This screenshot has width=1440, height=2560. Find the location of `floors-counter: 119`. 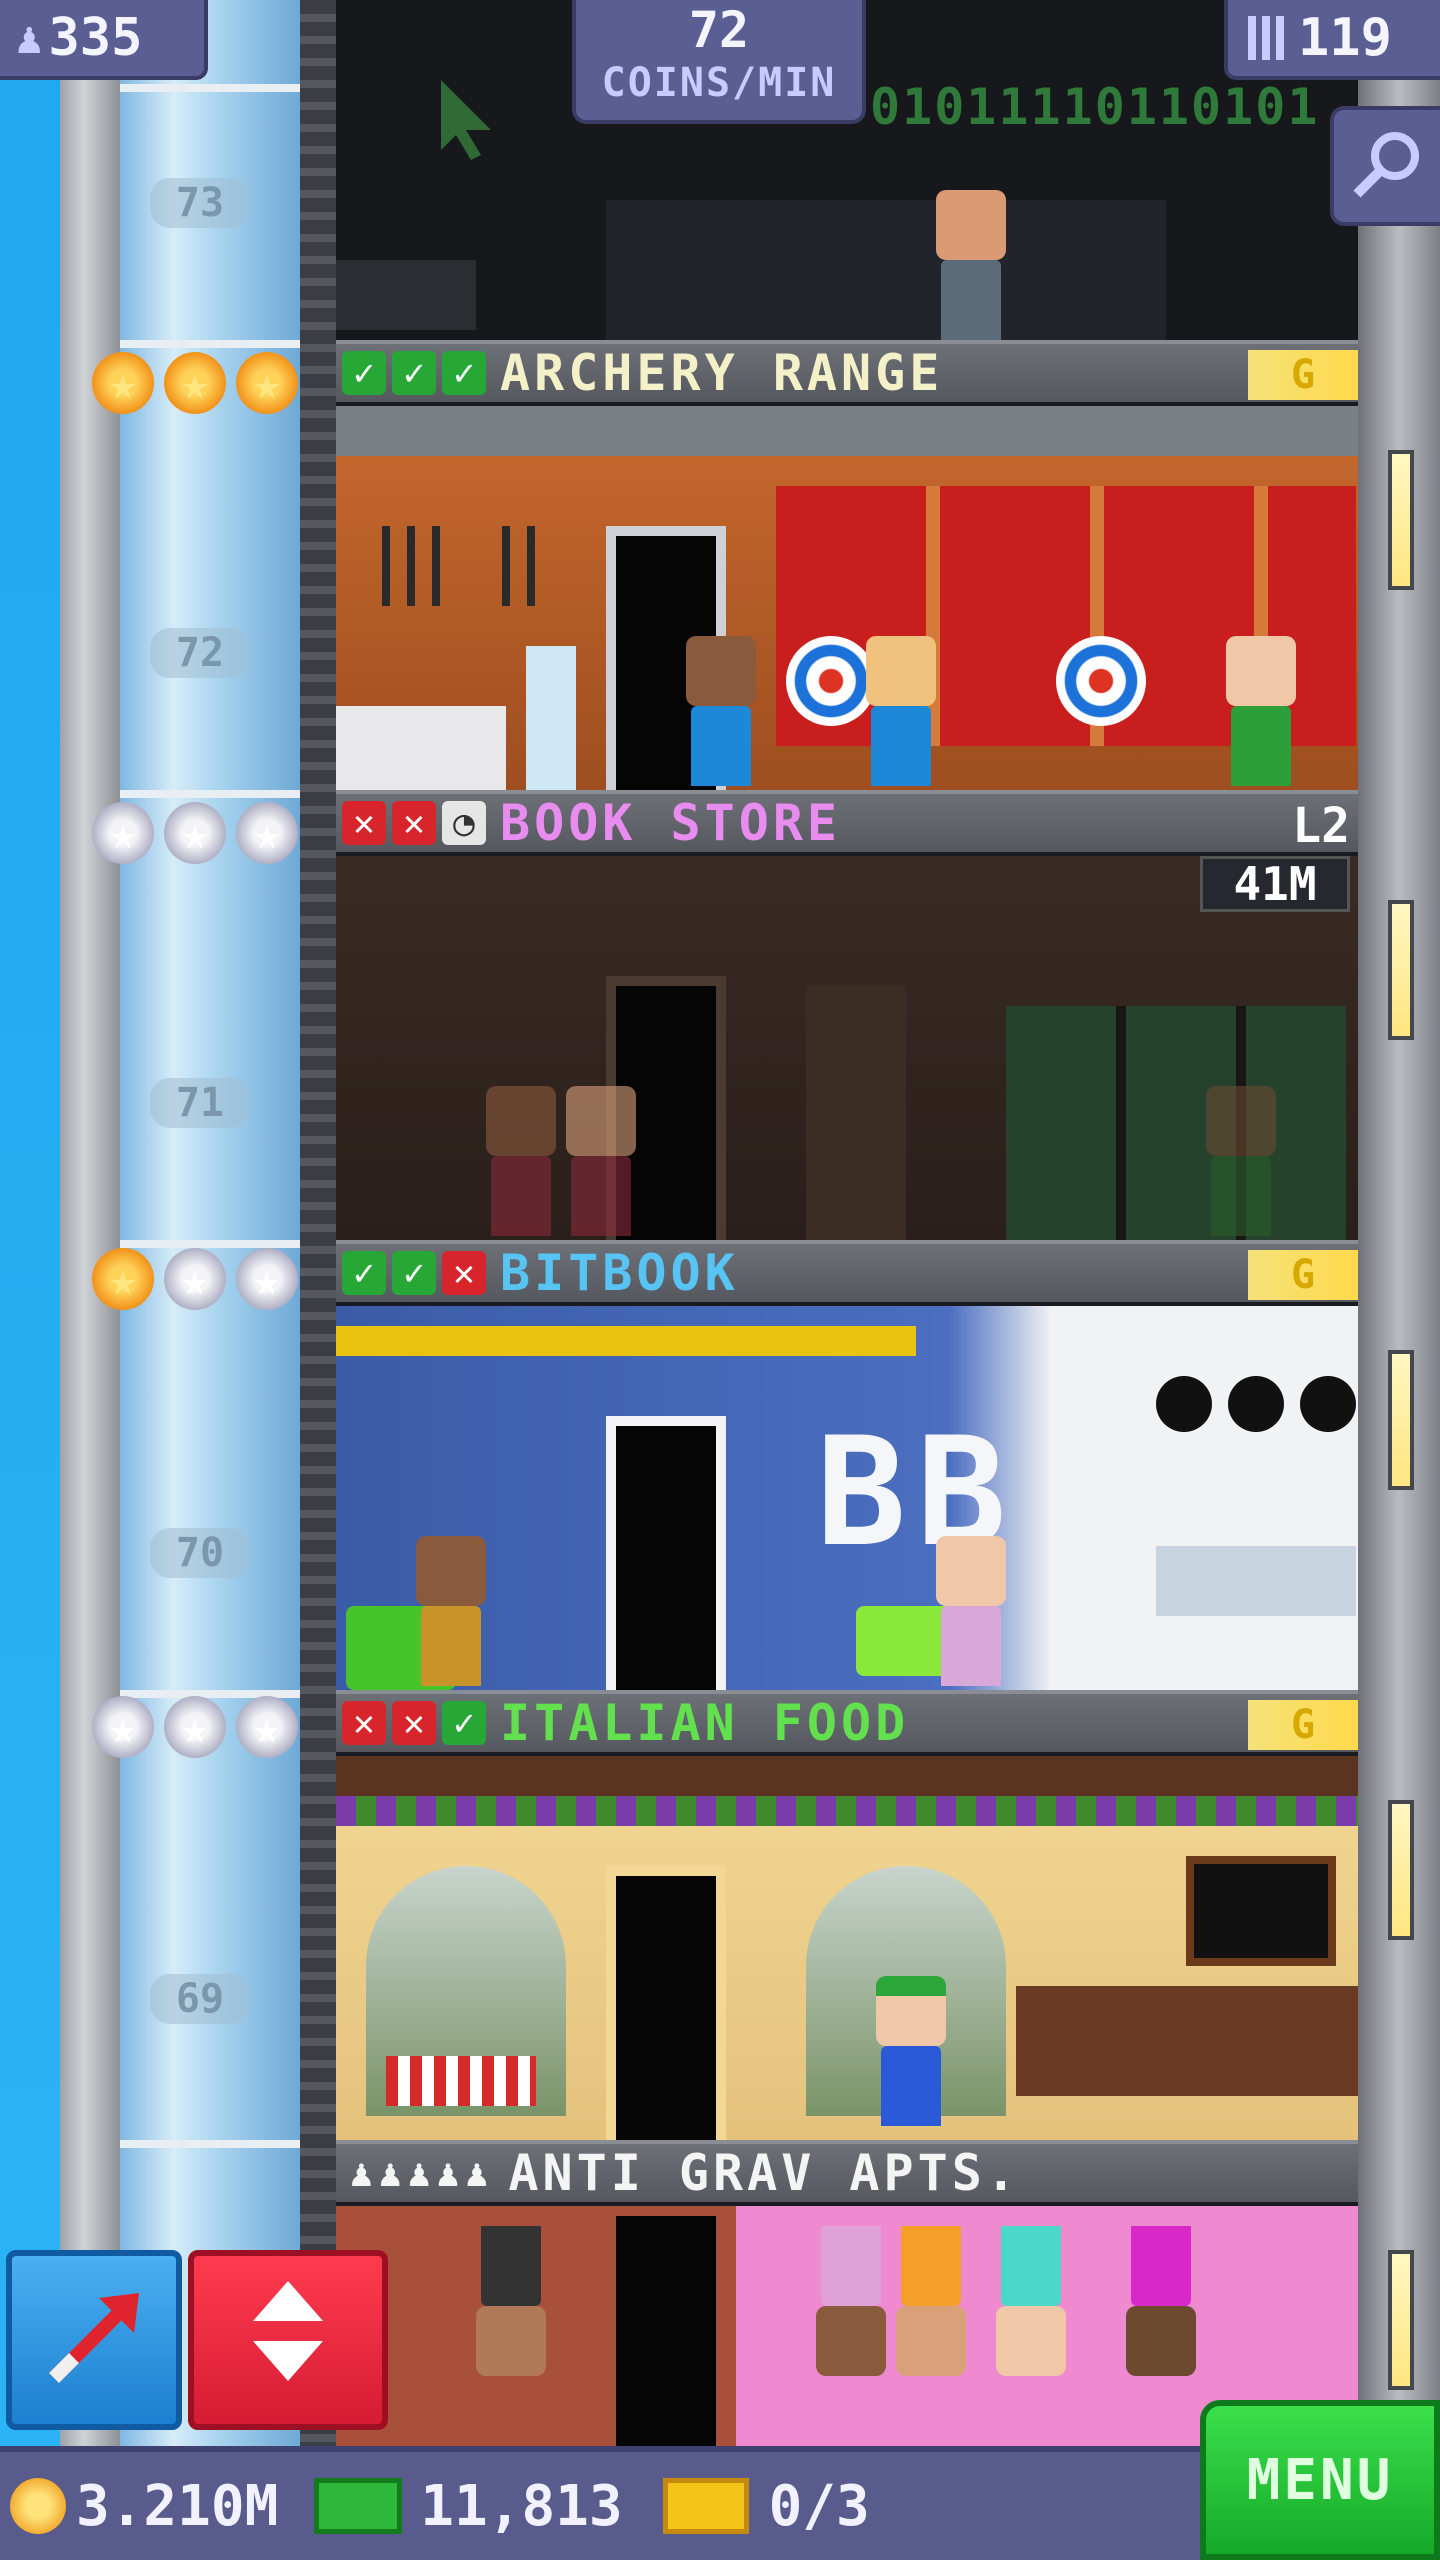

floors-counter: 119 is located at coordinates (1332, 40).